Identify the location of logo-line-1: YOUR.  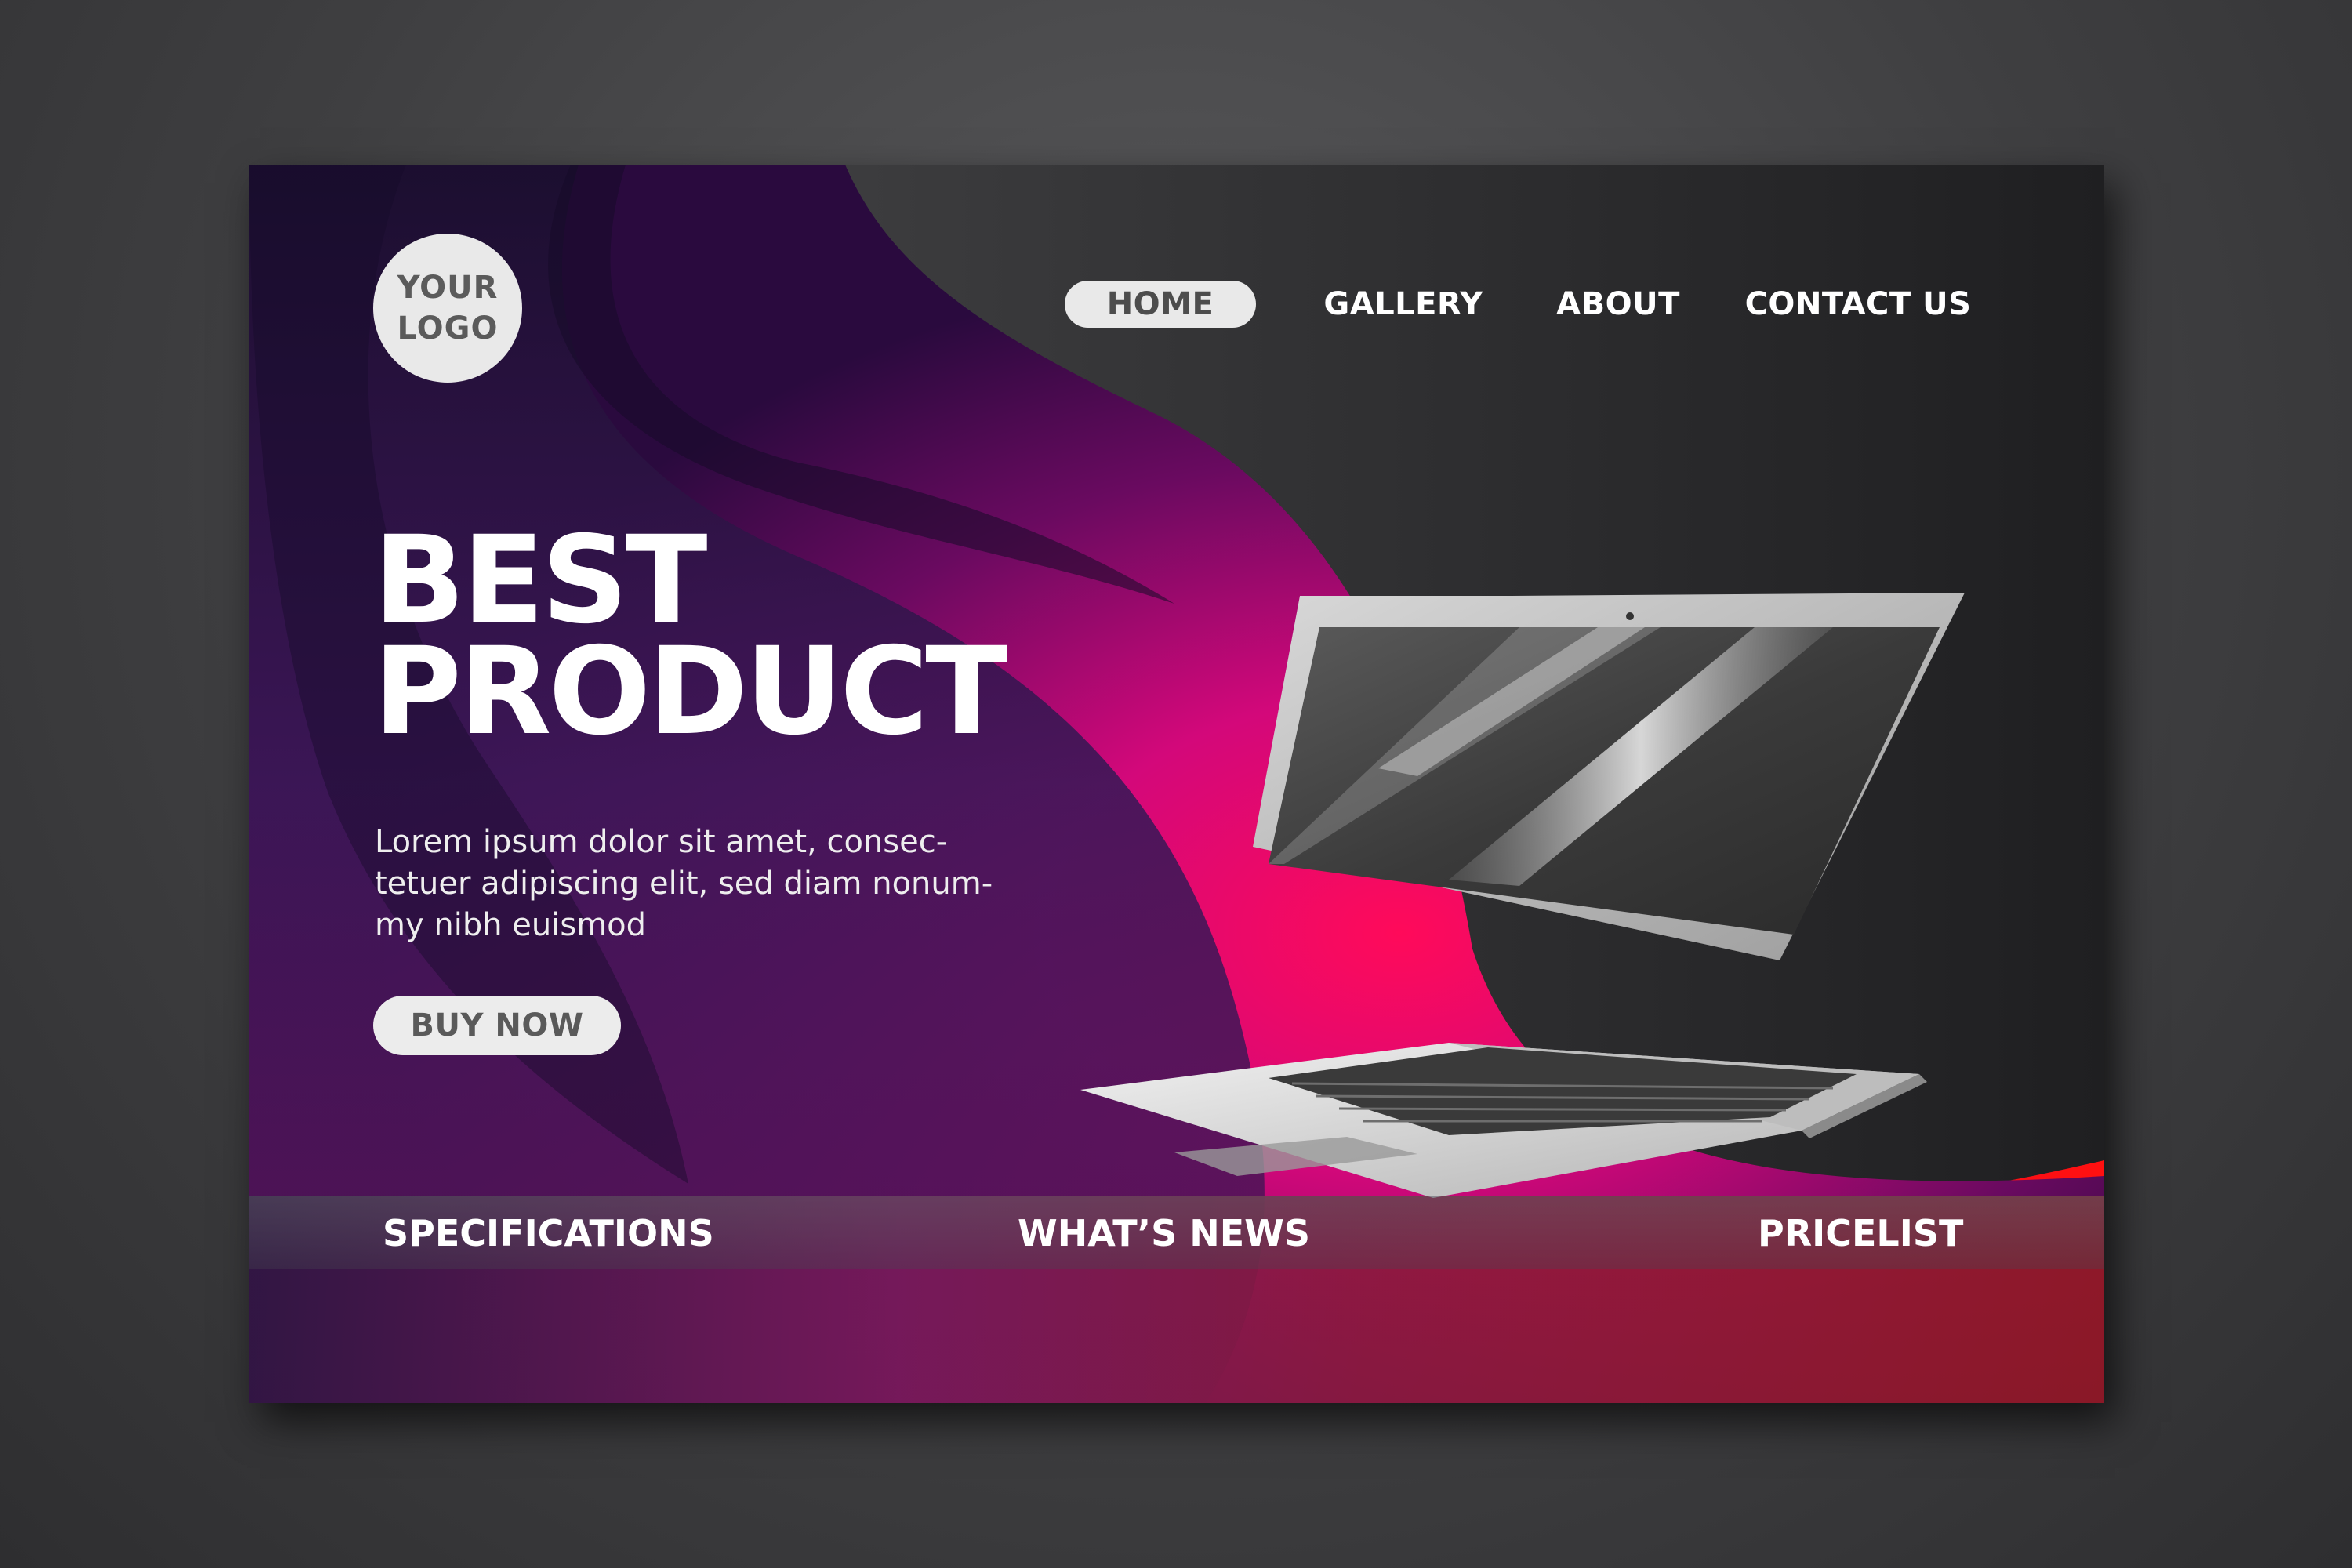
(448, 288).